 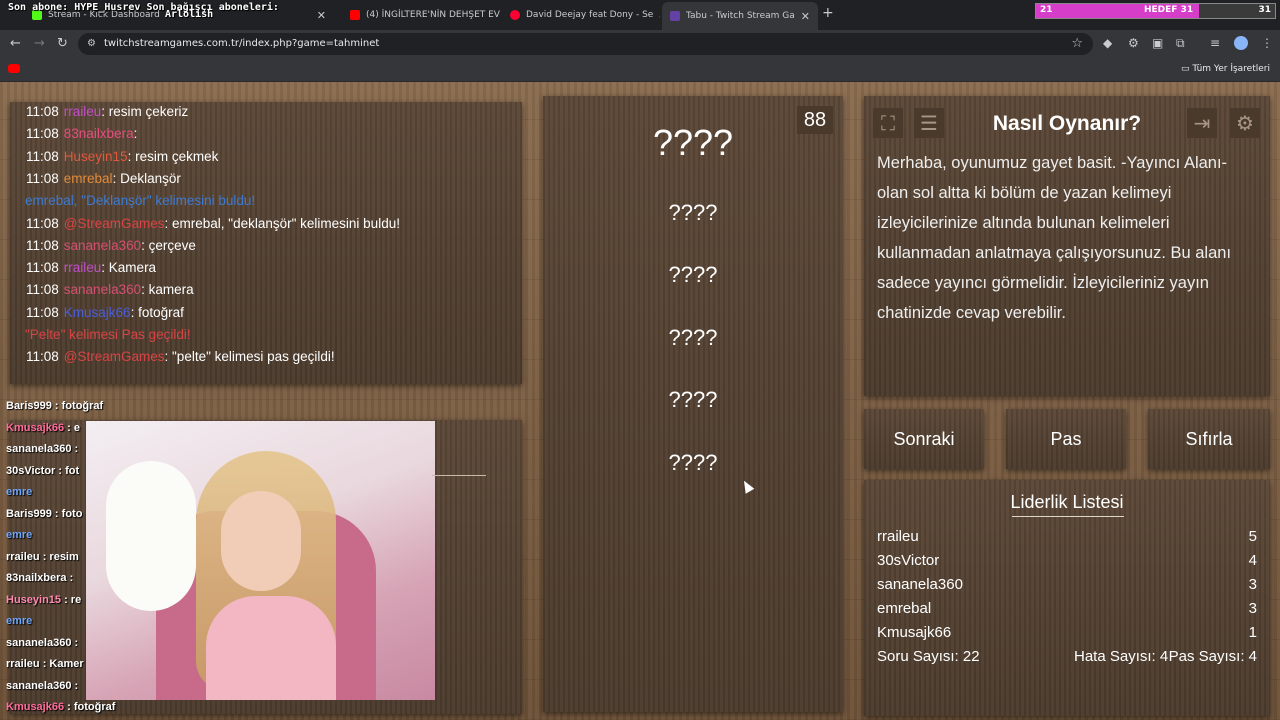 I want to click on tab-label: Tabu - Twitch Stream Game, so click(x=740, y=16).